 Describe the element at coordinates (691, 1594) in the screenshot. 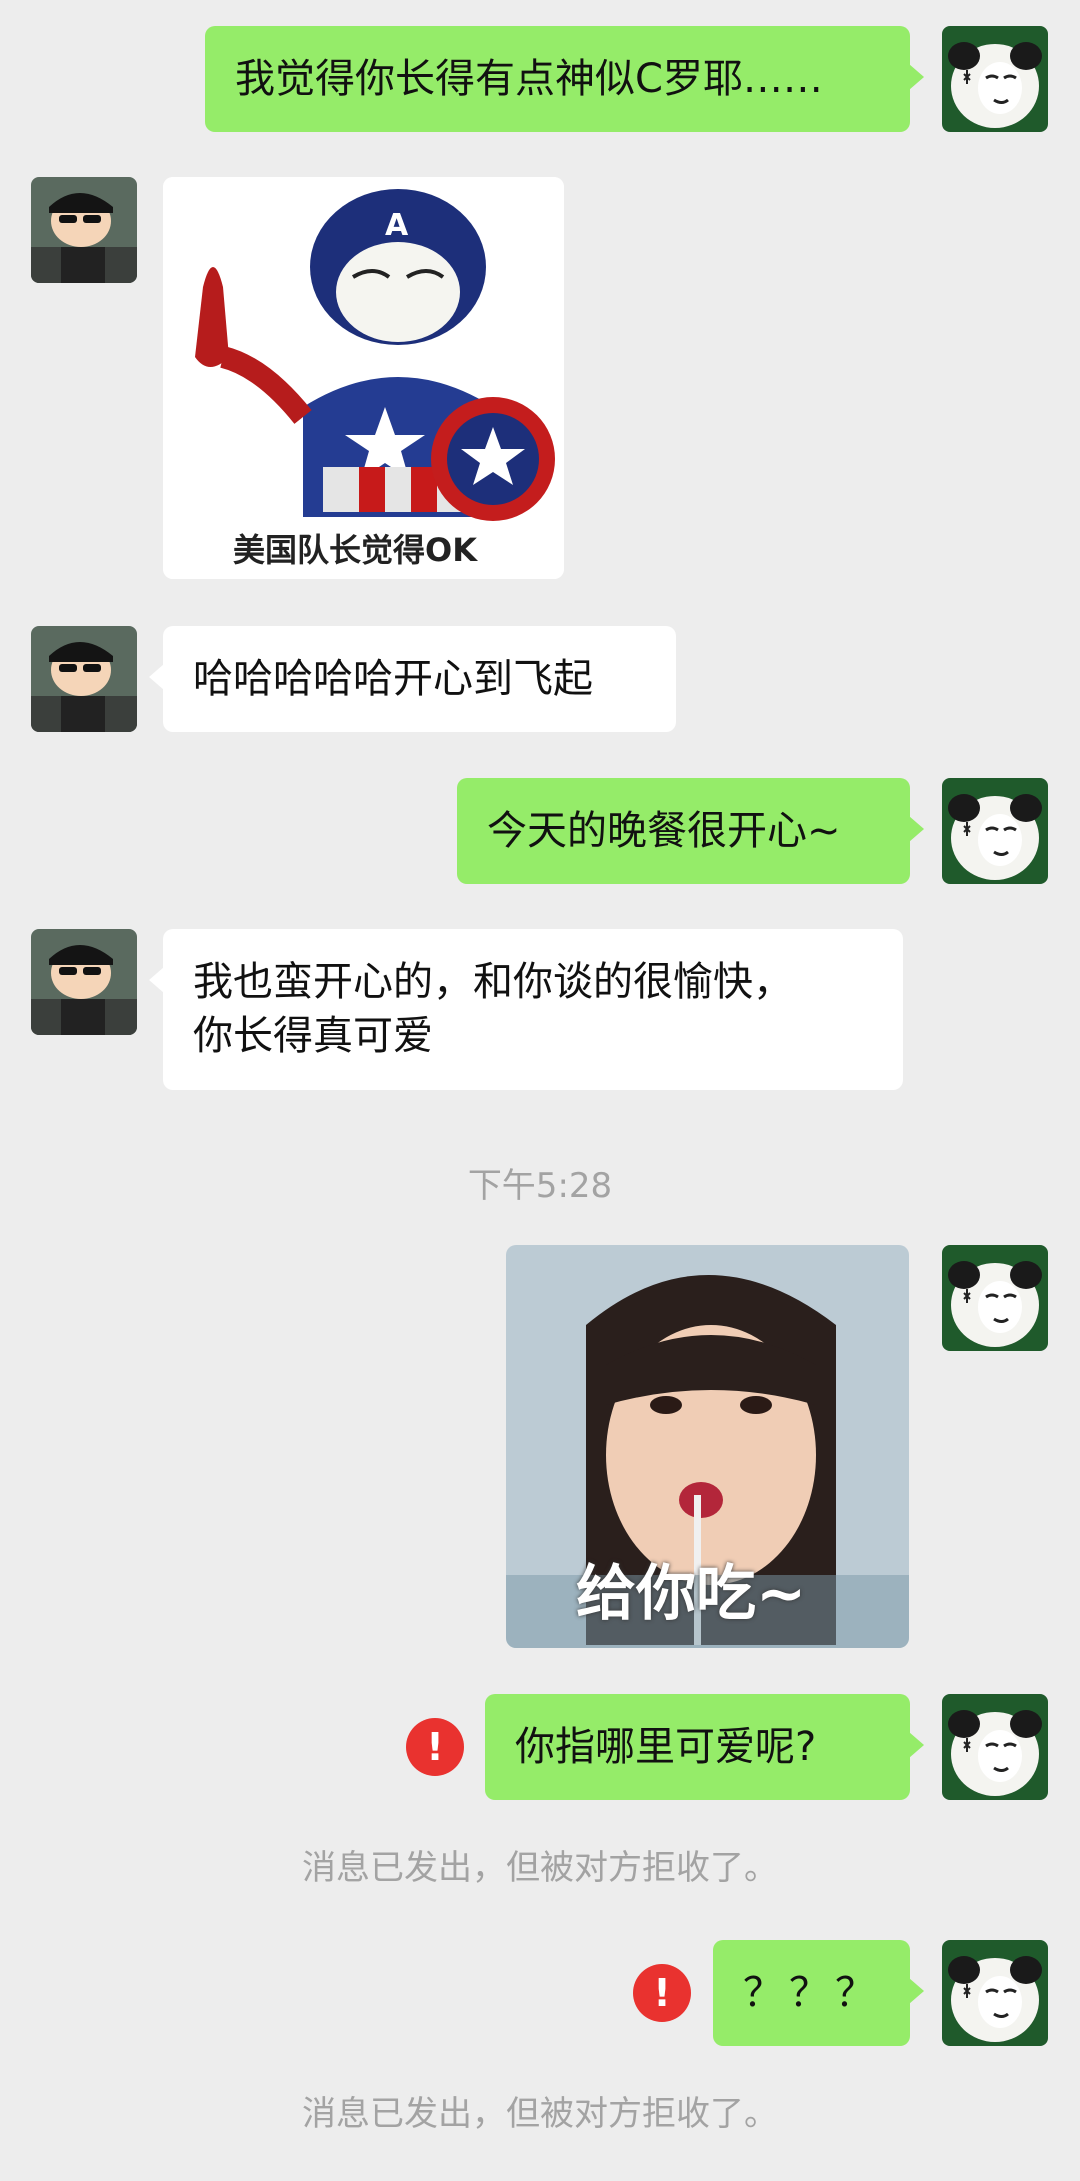

I see `sticker-caption: 给你吃~` at that location.